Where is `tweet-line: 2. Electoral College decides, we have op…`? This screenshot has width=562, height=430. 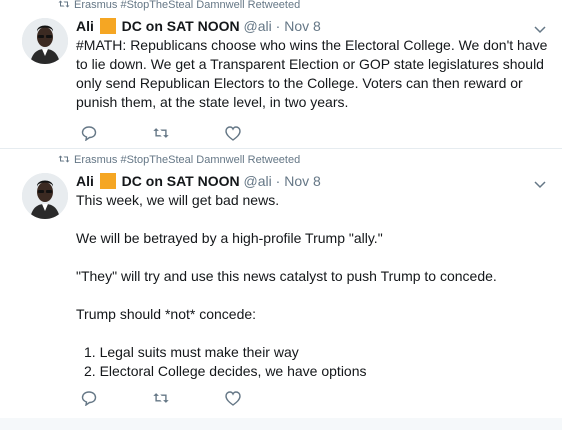 tweet-line: 2. Electoral College decides, we have op… is located at coordinates (225, 371).